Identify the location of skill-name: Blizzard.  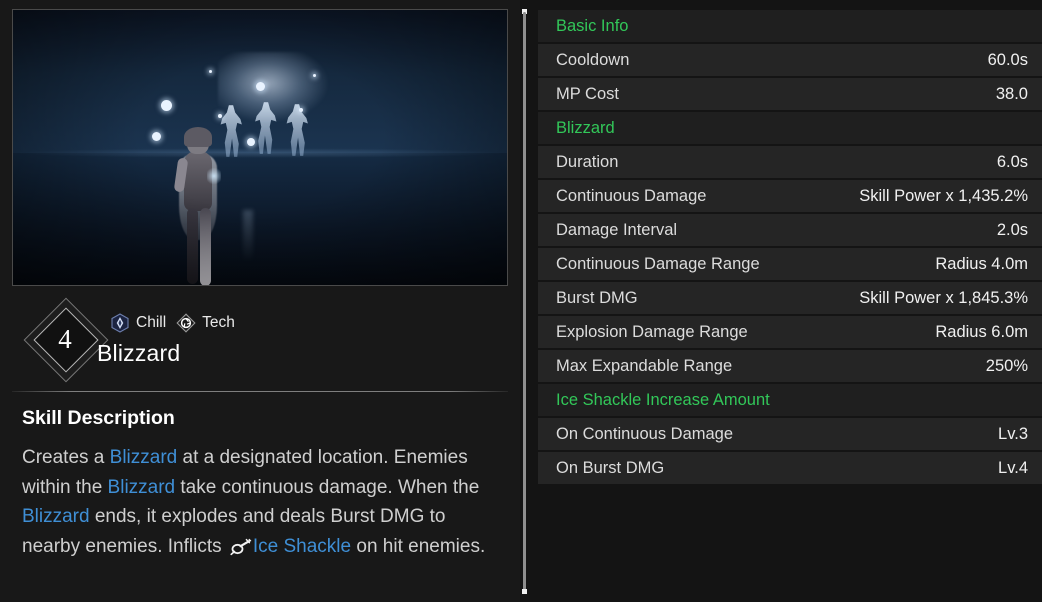
(139, 353).